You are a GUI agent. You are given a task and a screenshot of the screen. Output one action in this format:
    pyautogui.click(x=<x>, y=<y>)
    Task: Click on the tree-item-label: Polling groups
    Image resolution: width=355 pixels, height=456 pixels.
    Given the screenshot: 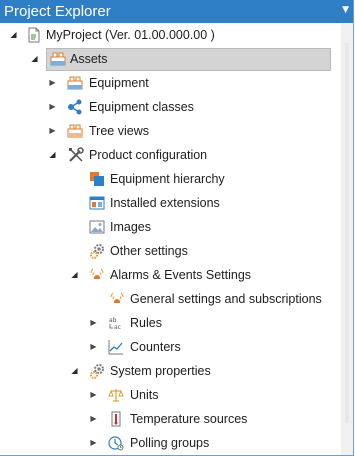 What is the action you would take?
    pyautogui.click(x=170, y=443)
    